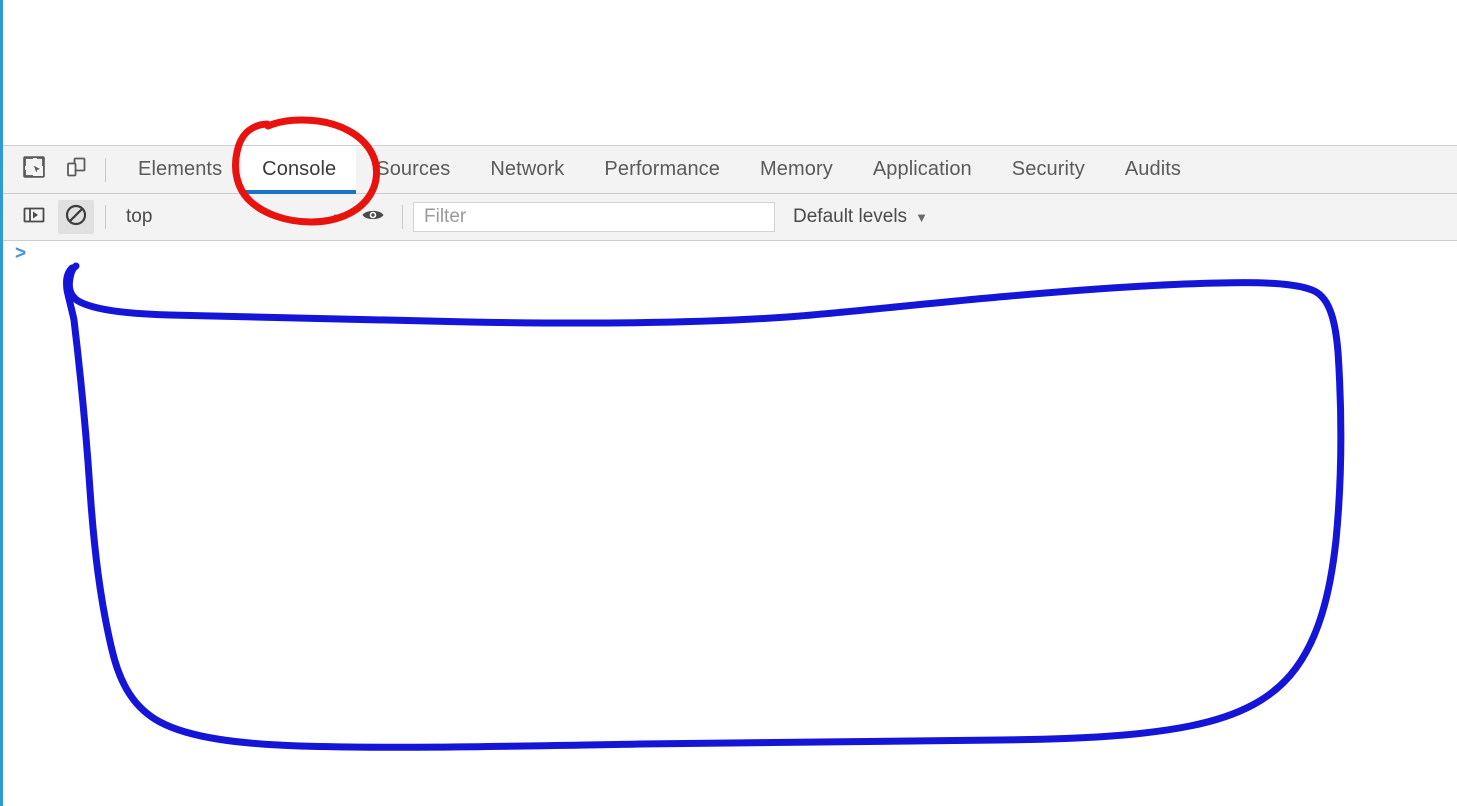 The width and height of the screenshot is (1457, 806). I want to click on live-expression-button, so click(373, 217).